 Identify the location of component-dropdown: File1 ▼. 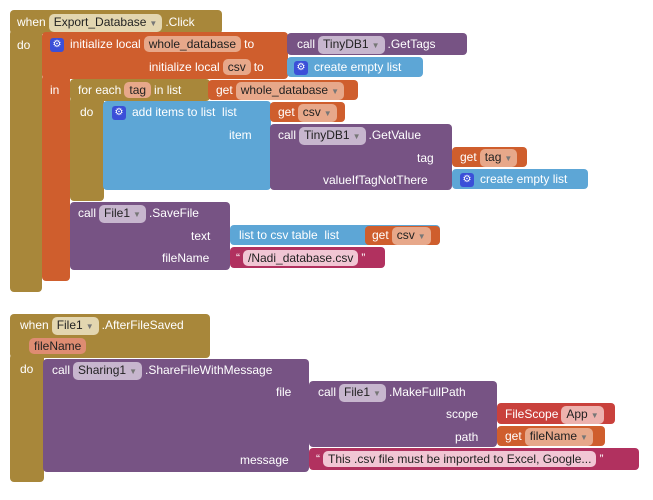
(75, 326).